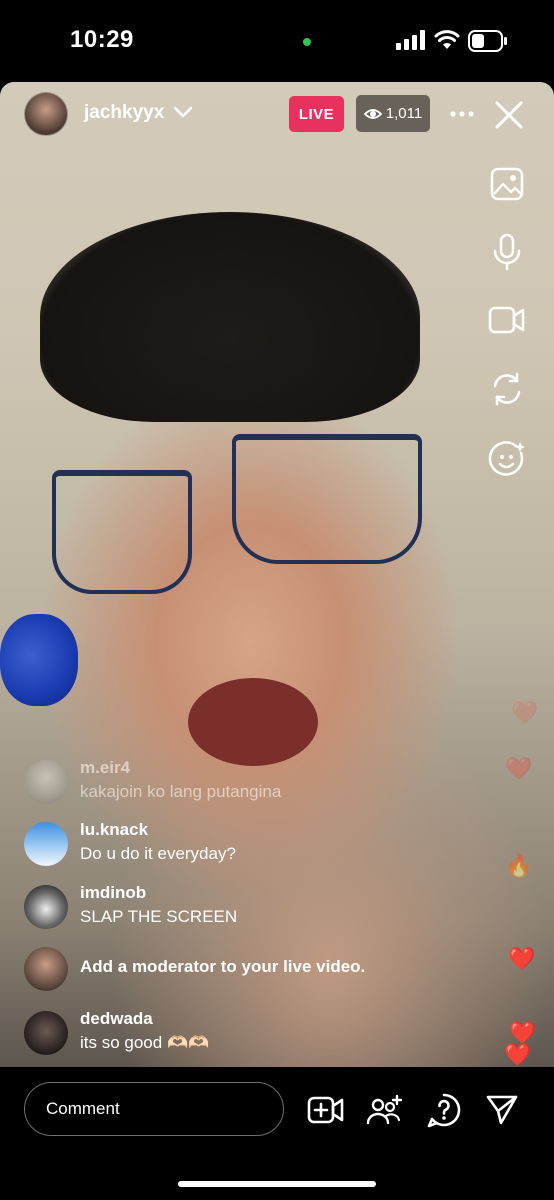 This screenshot has width=554, height=1200. What do you see at coordinates (277, 1184) in the screenshot?
I see `home-indicator` at bounding box center [277, 1184].